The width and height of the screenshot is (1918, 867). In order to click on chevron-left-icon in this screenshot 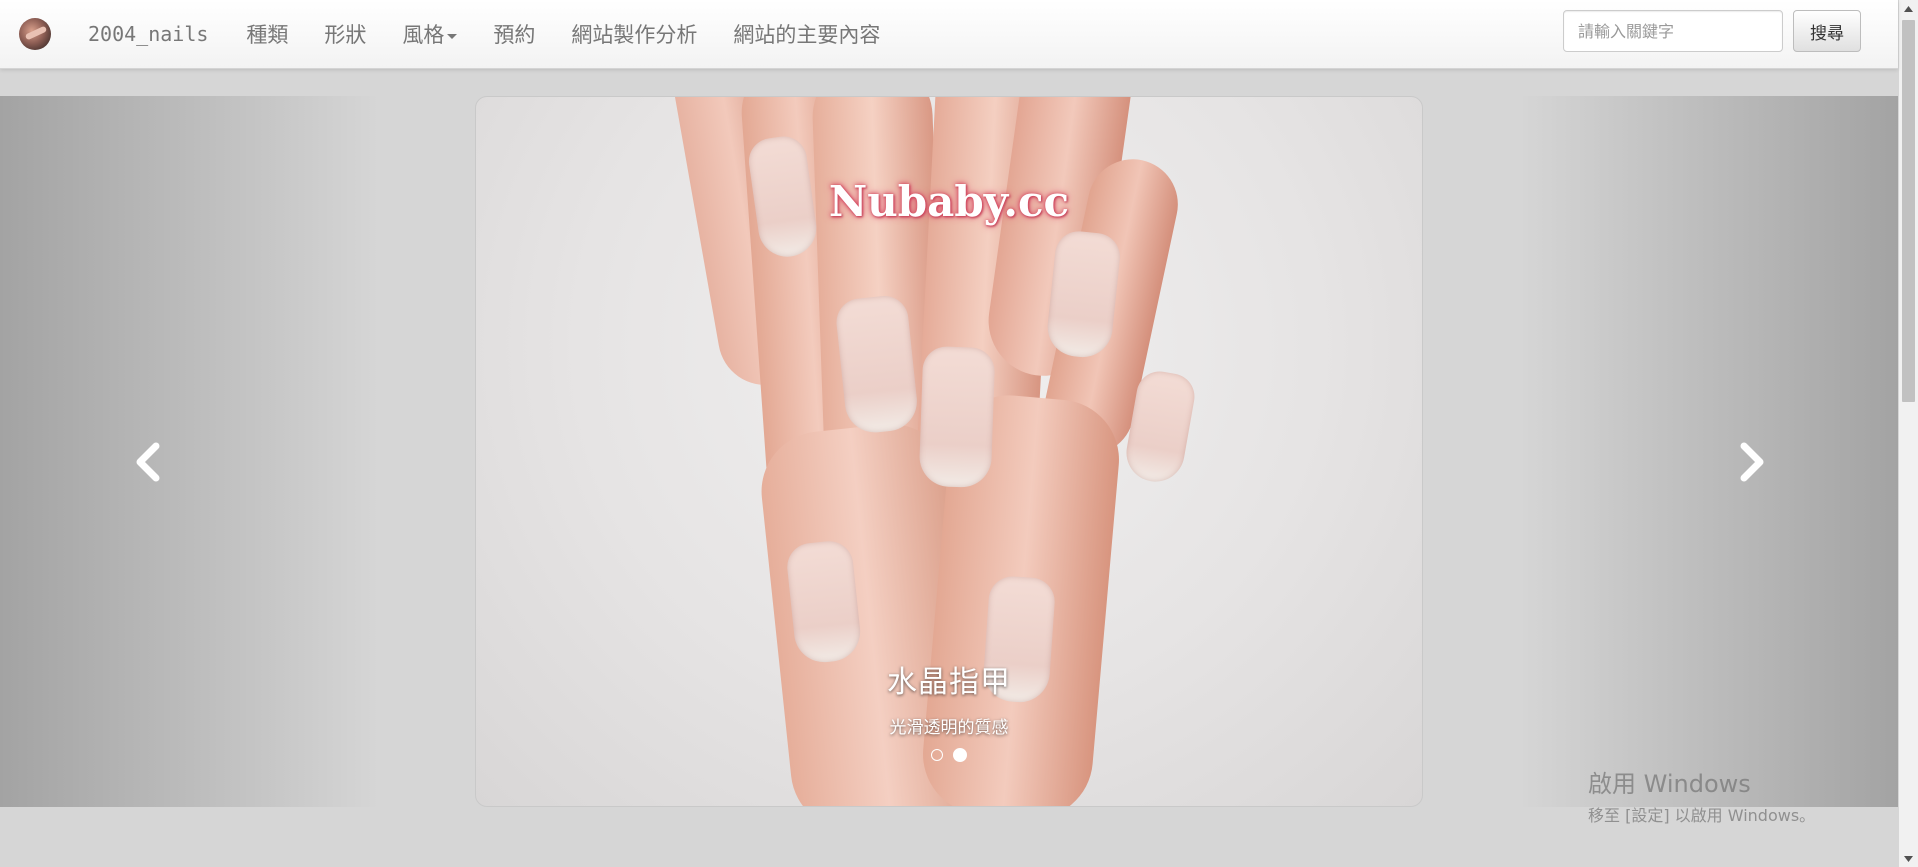, I will do `click(148, 462)`.